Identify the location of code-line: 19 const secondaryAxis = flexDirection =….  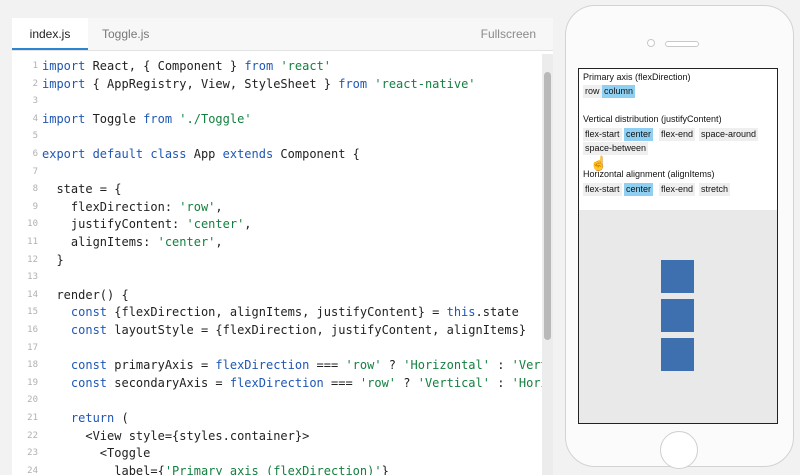
(277, 383).